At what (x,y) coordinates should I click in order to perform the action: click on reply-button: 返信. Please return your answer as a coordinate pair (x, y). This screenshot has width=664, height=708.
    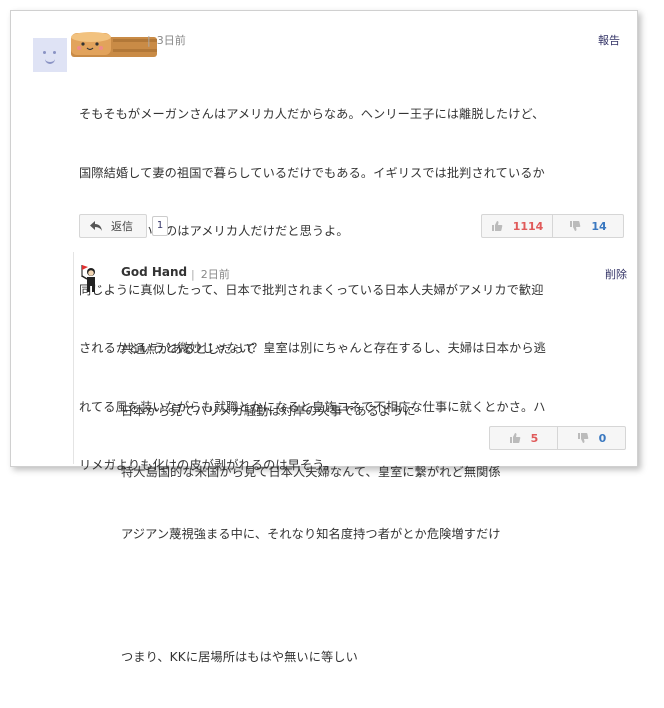
    Looking at the image, I should click on (113, 226).